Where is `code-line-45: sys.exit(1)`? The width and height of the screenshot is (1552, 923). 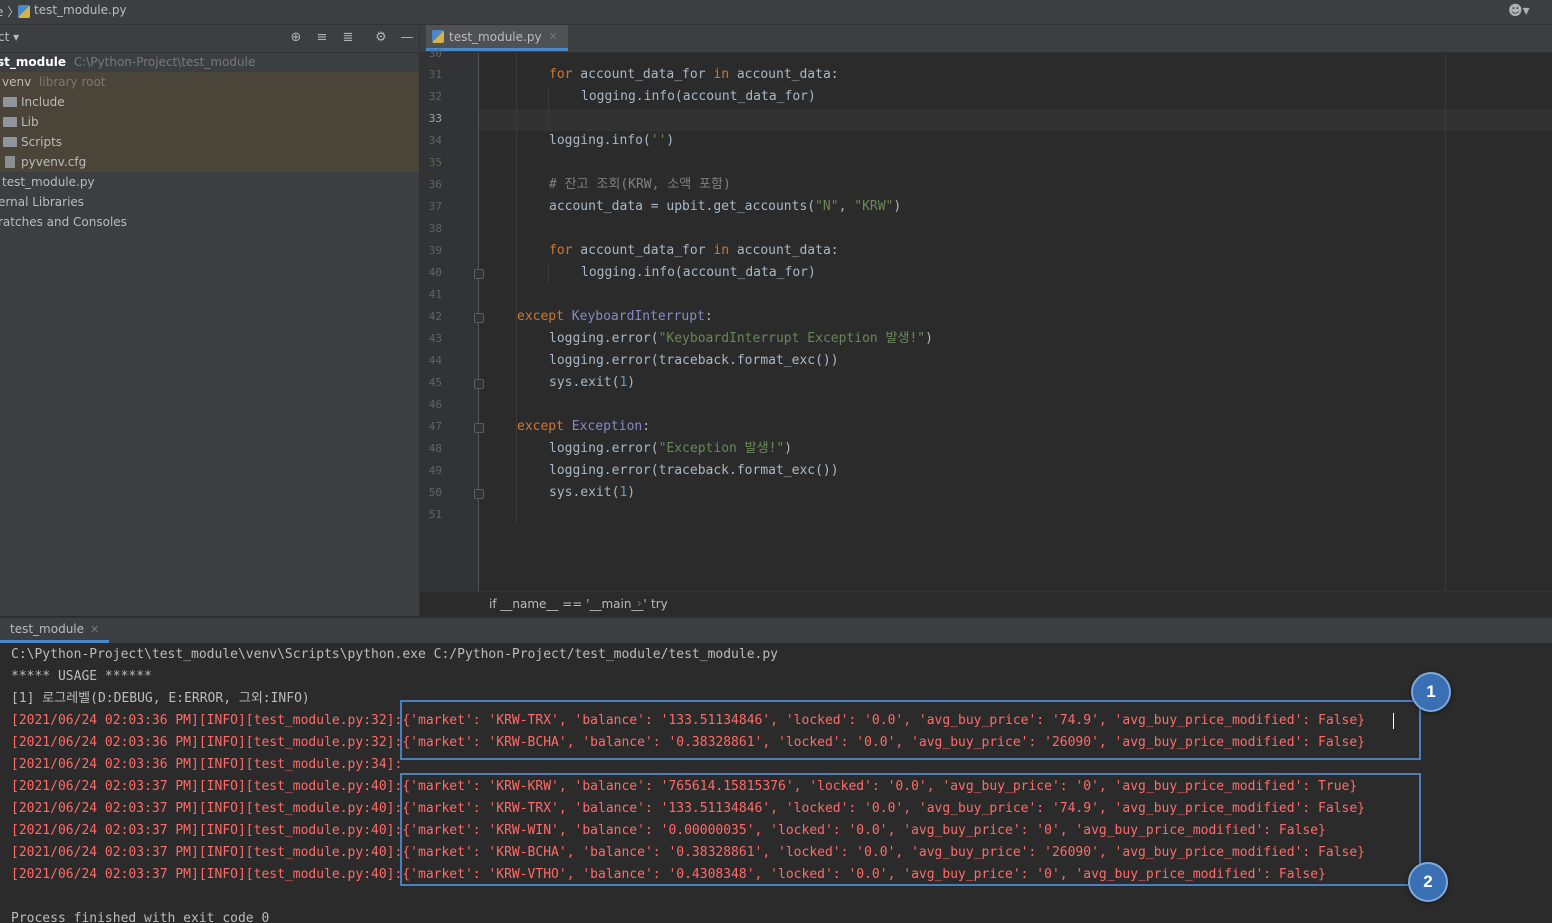 code-line-45: sys.exit(1) is located at coordinates (592, 383).